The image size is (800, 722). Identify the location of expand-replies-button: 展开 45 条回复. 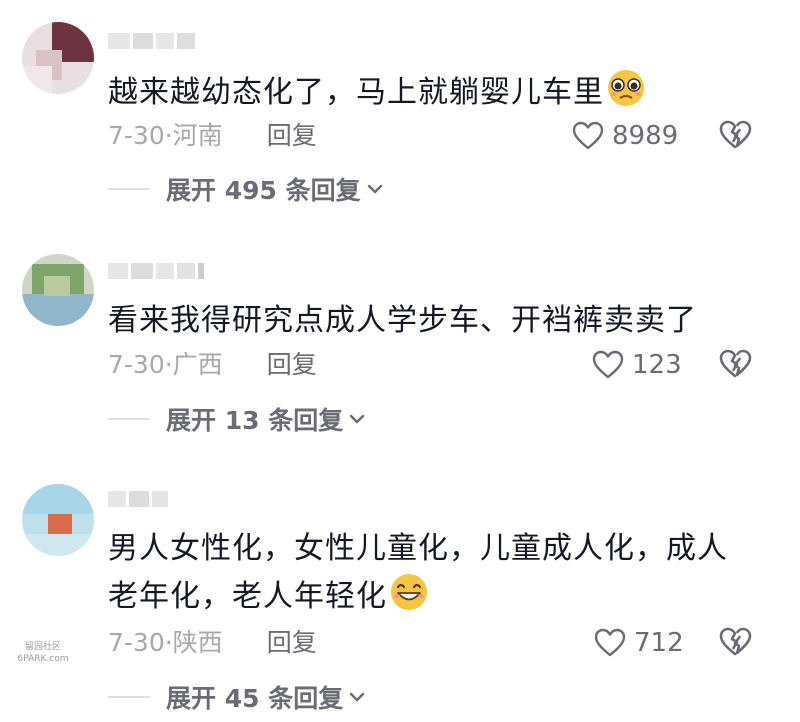
(236, 697).